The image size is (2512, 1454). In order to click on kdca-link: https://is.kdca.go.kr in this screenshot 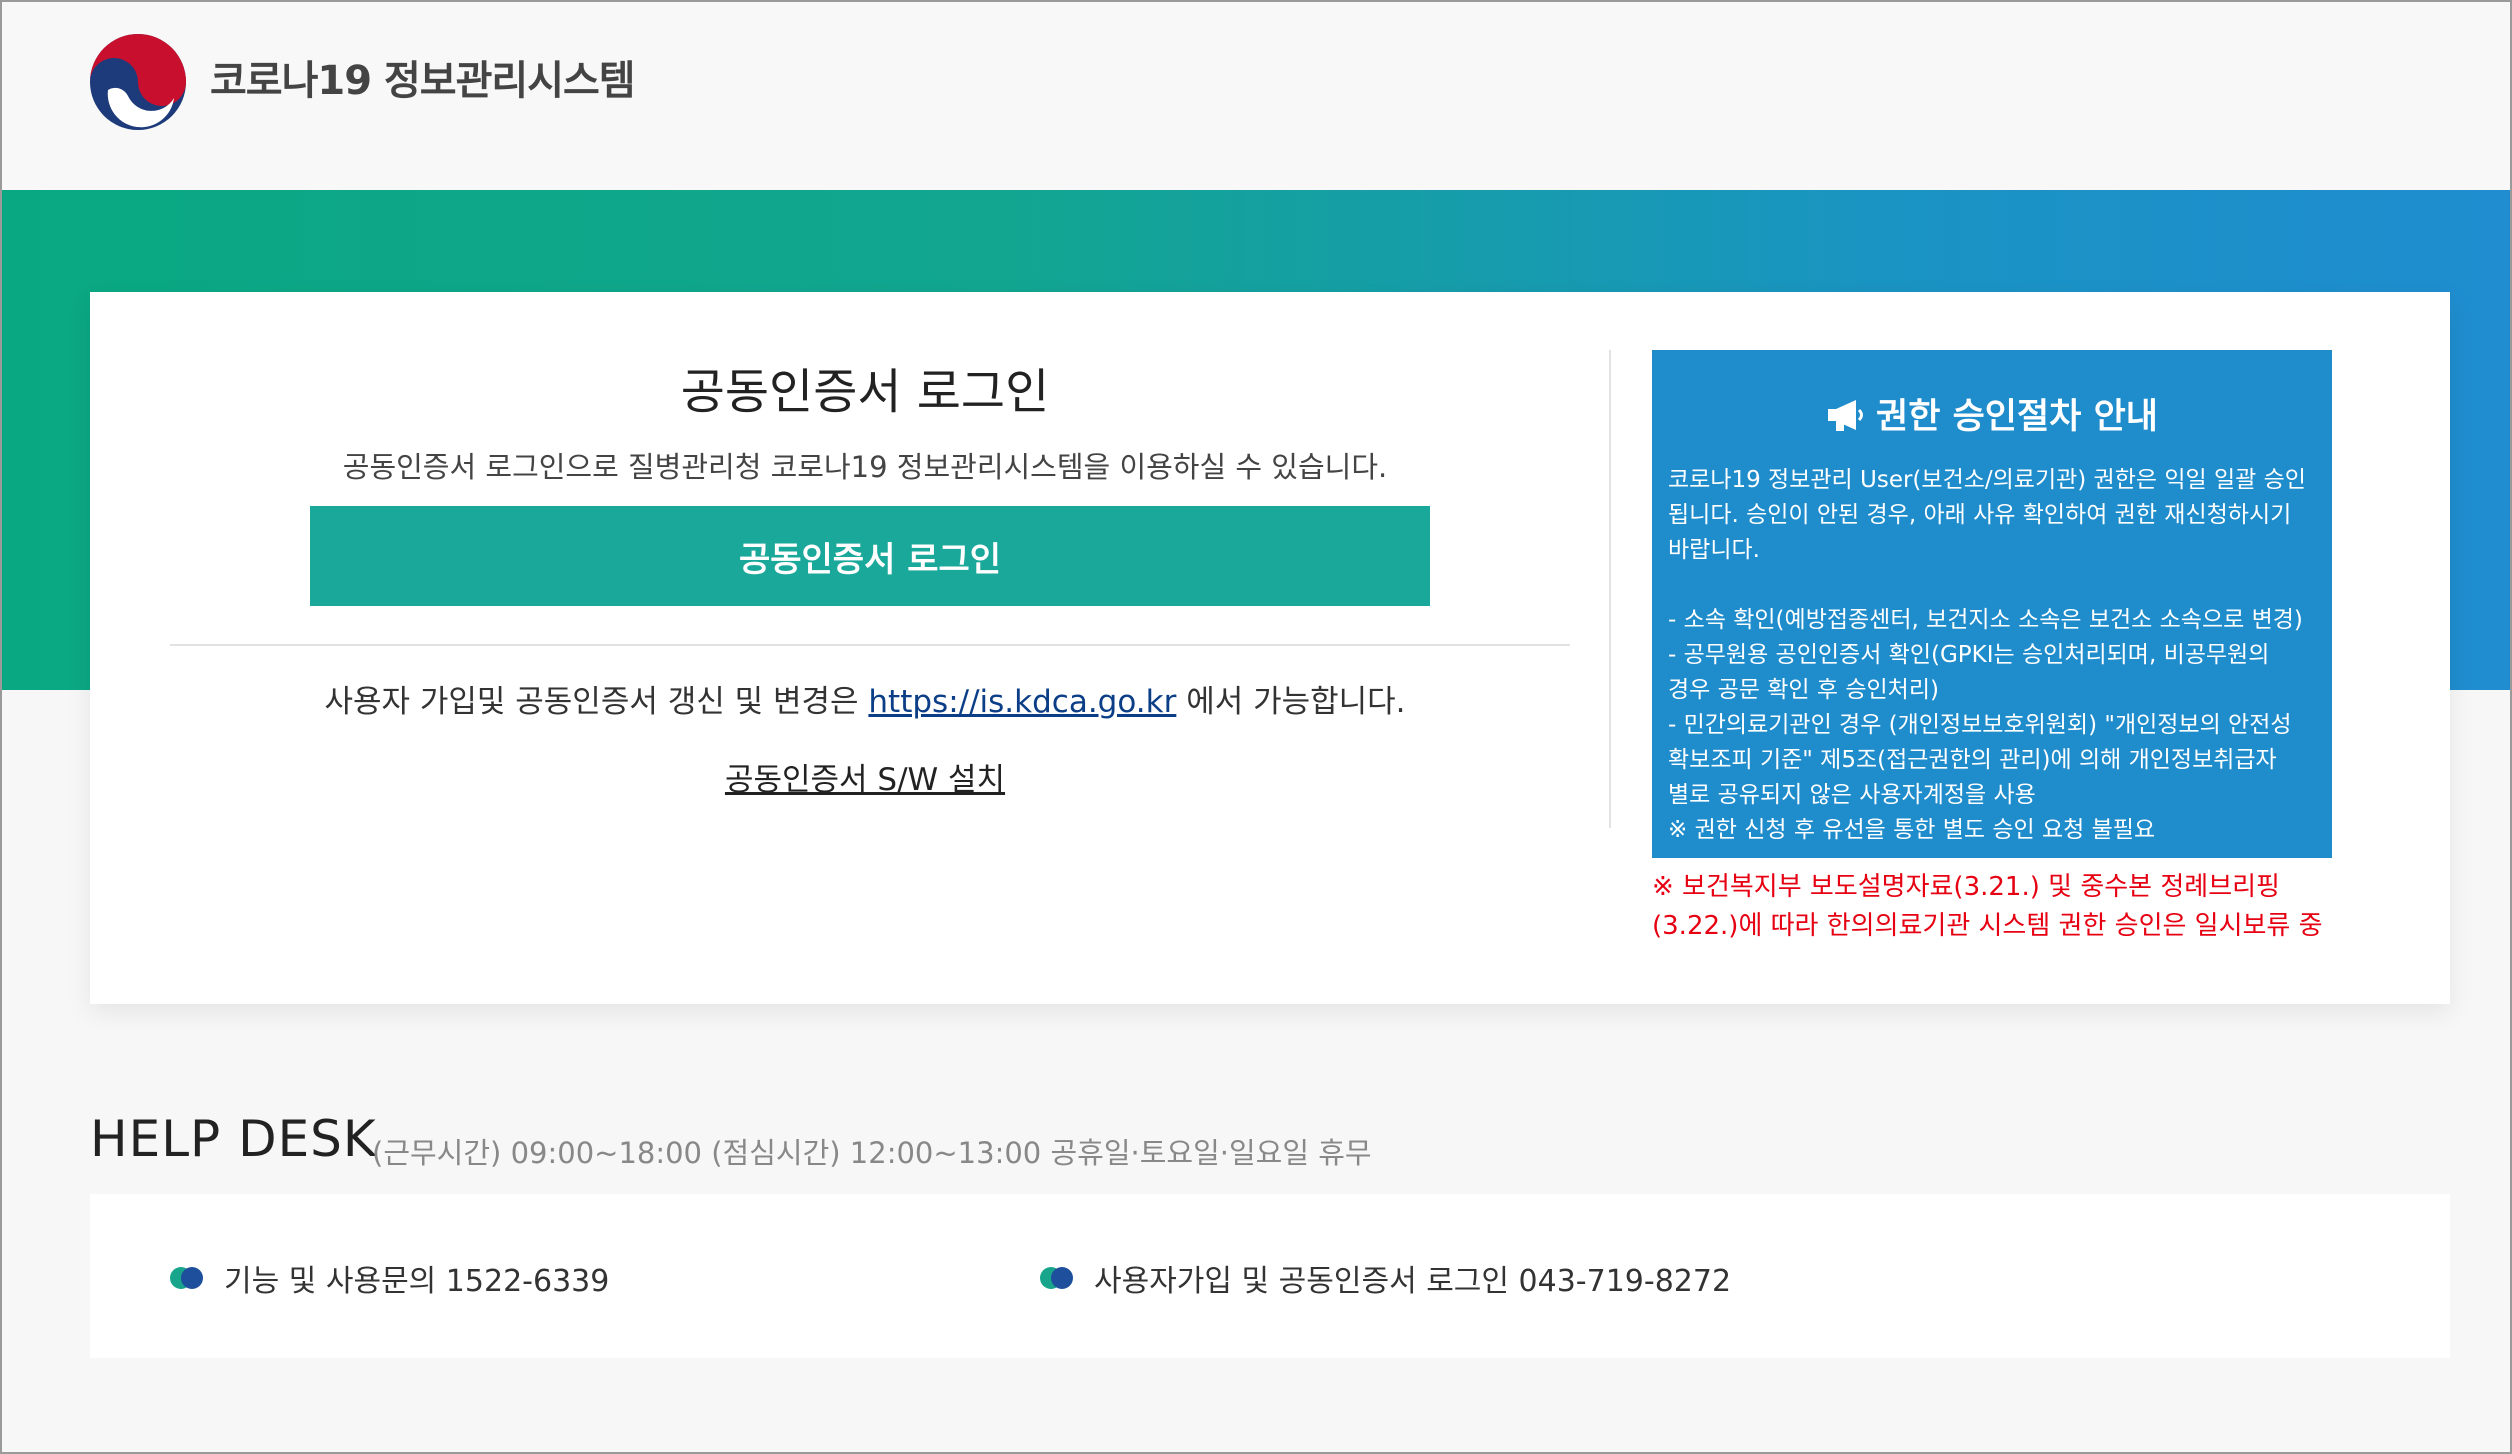, I will do `click(1022, 702)`.